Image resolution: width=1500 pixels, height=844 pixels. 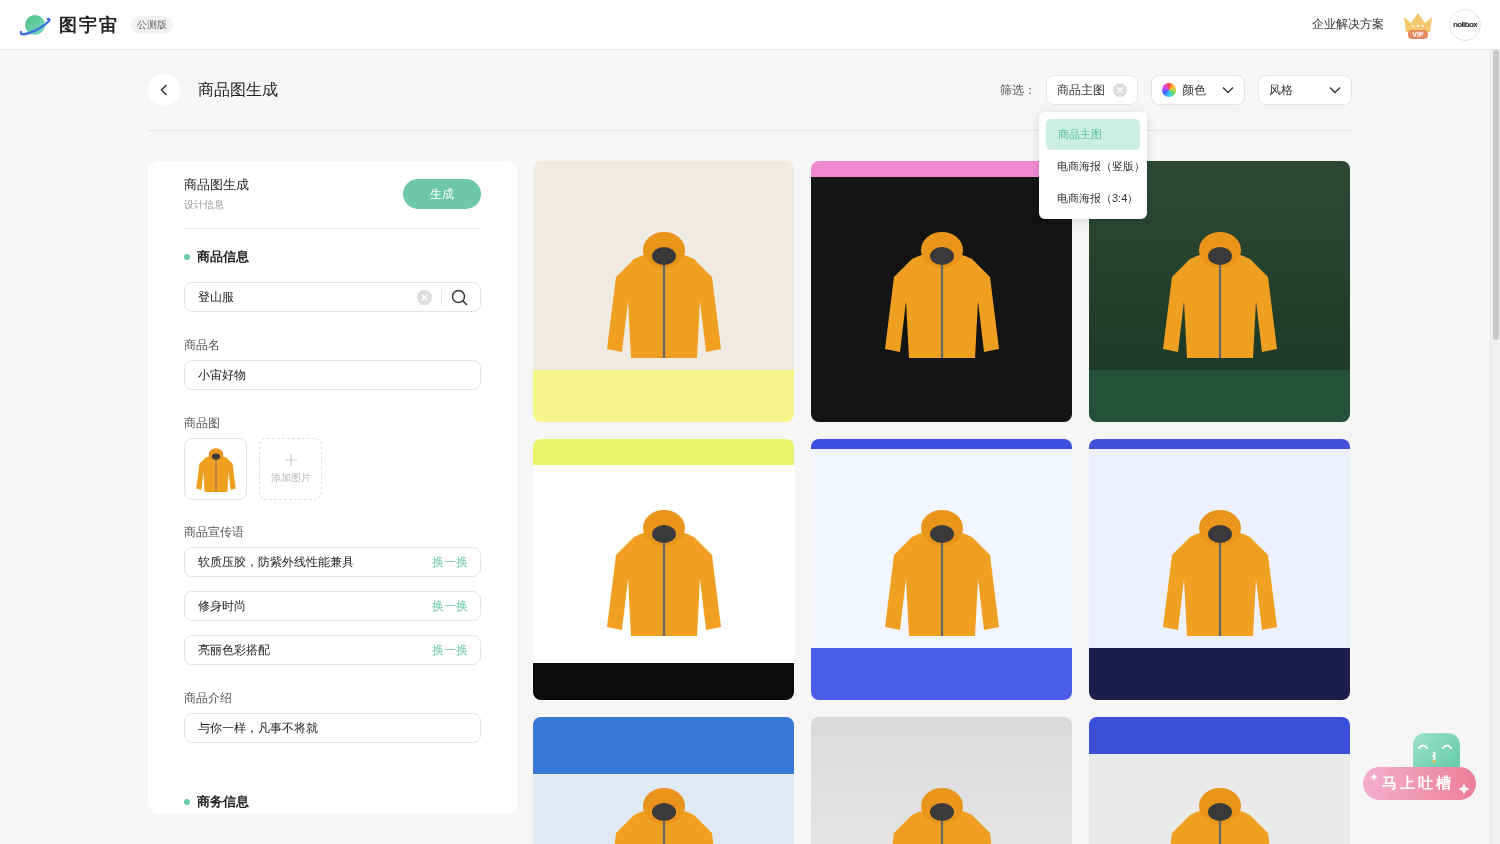 I want to click on text-field: 与你一样，凡事不将就, so click(x=332, y=728).